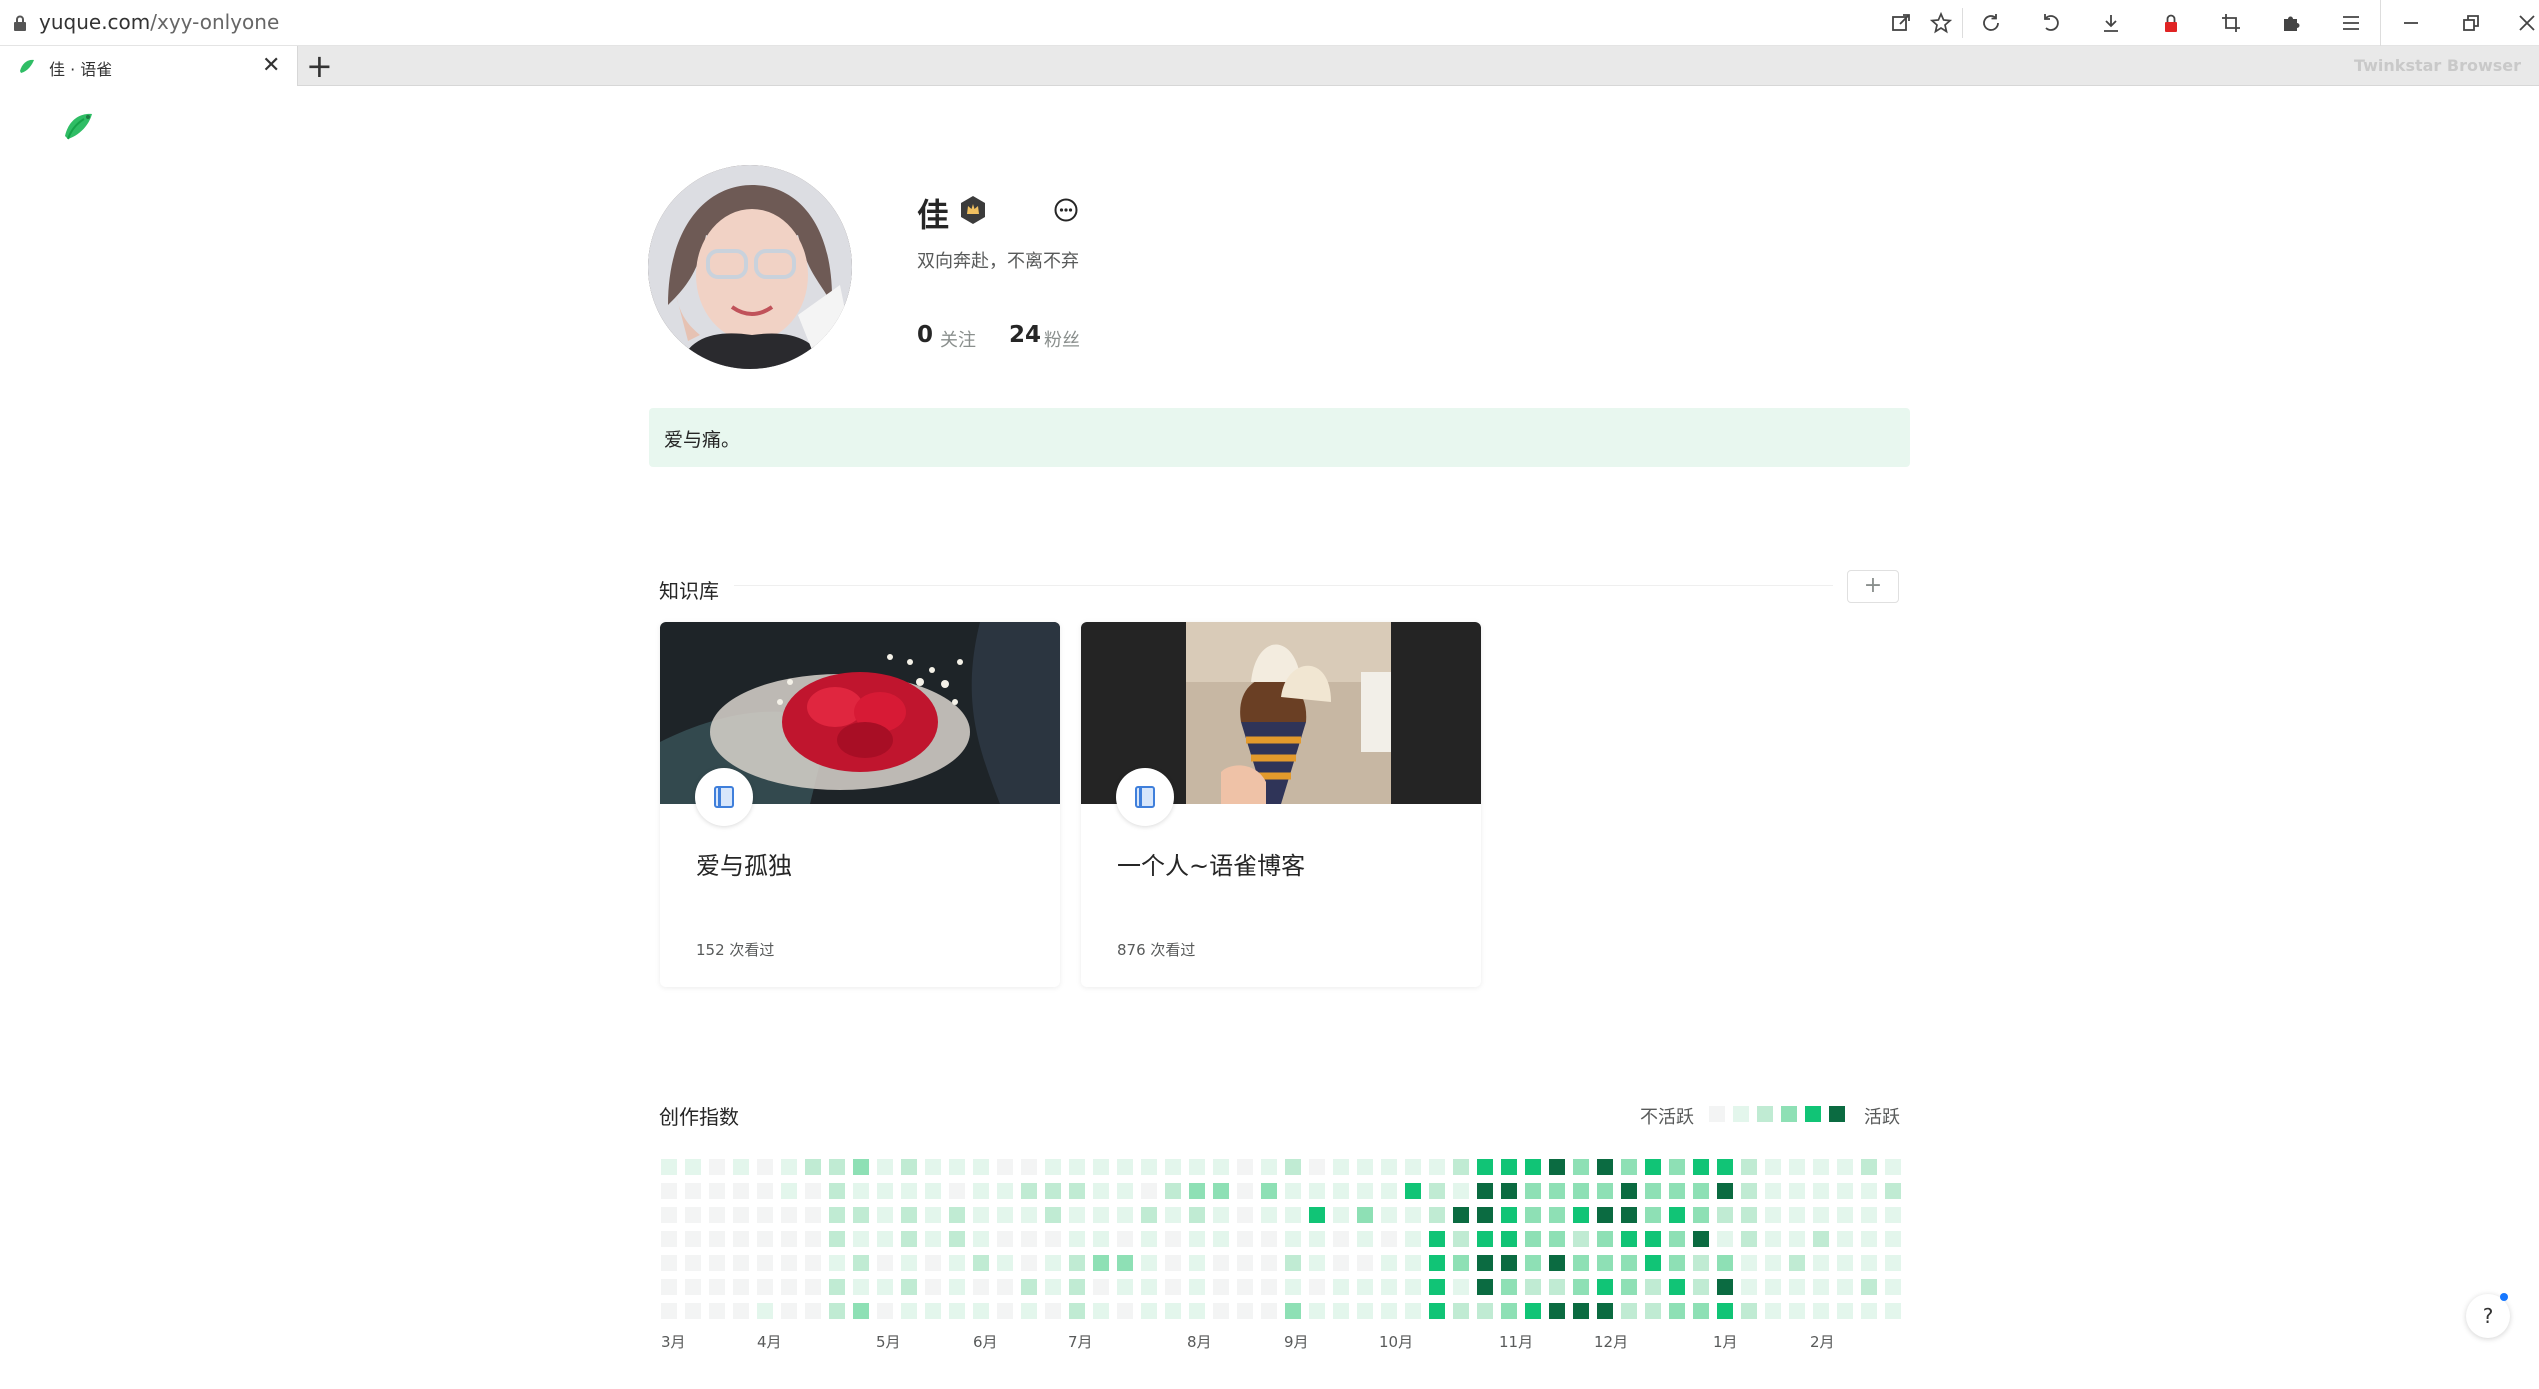 This screenshot has width=2539, height=1389. What do you see at coordinates (2525, 23) in the screenshot?
I see `close-window-icon` at bounding box center [2525, 23].